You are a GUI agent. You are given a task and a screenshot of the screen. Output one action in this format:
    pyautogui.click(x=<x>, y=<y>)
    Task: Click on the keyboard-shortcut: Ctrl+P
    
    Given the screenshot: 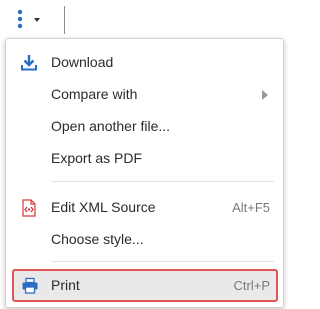 What is the action you would take?
    pyautogui.click(x=251, y=285)
    